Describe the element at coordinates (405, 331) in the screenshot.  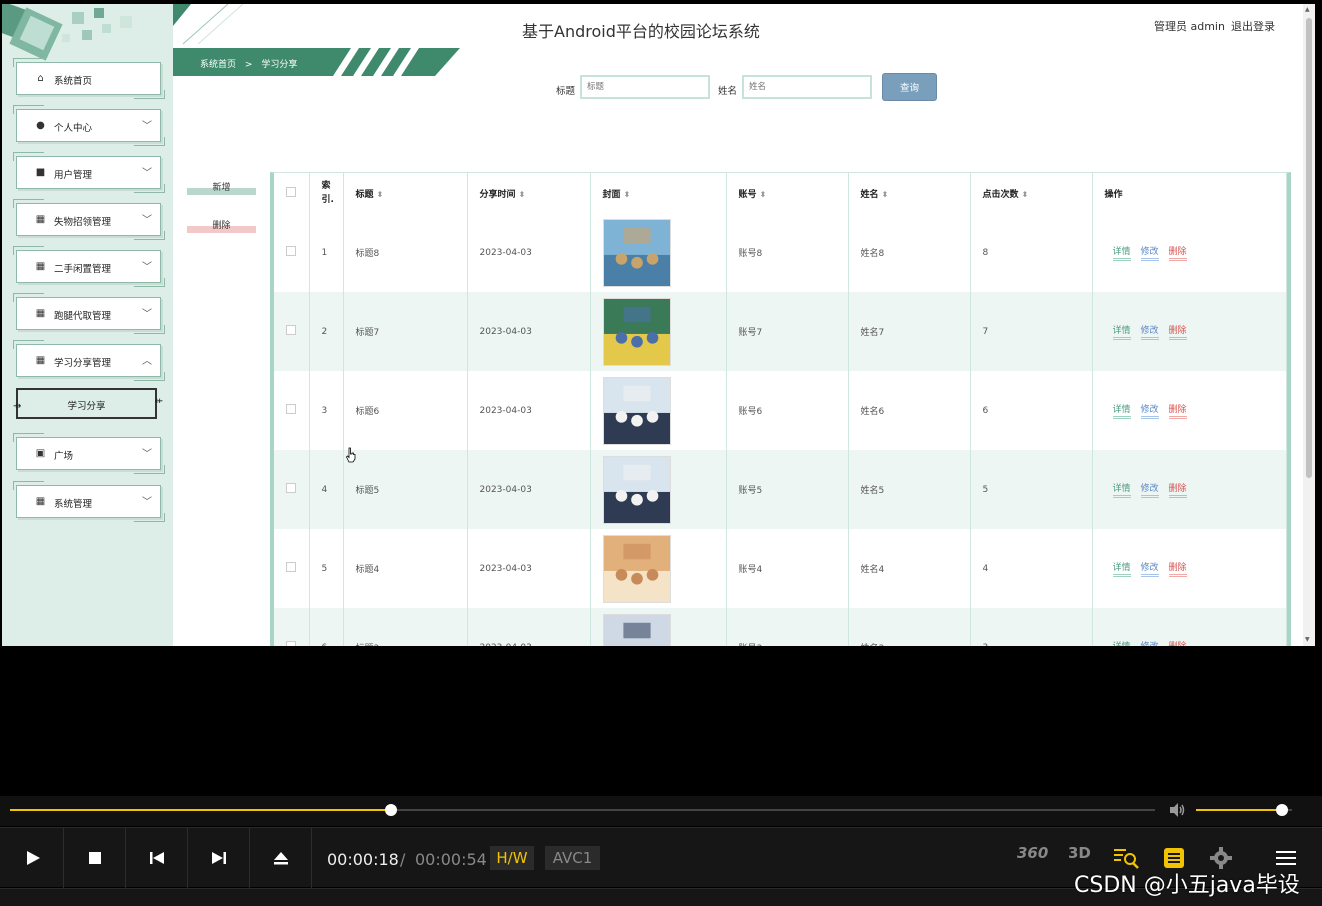
I see `cell-title: 标题7` at that location.